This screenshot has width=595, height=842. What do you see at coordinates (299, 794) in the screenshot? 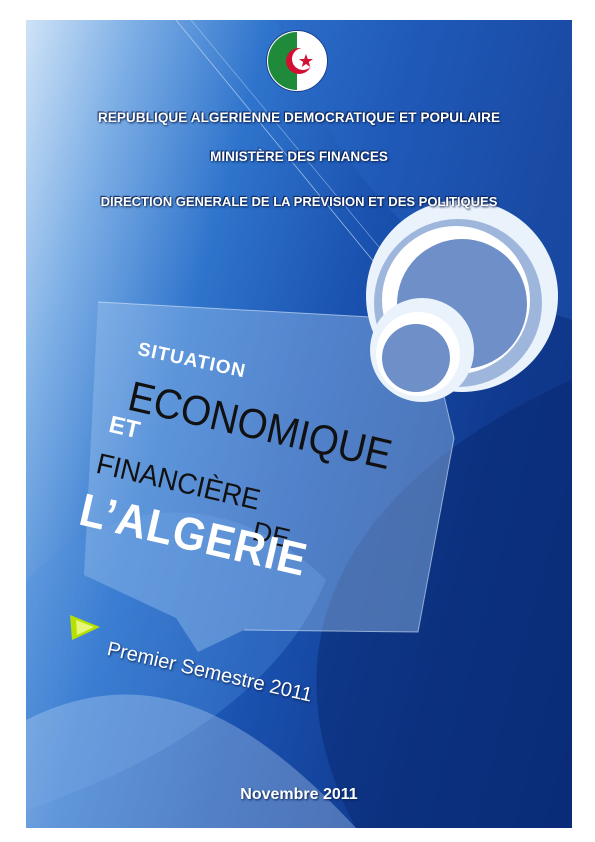
I see `publication-date: Novembre 2011` at bounding box center [299, 794].